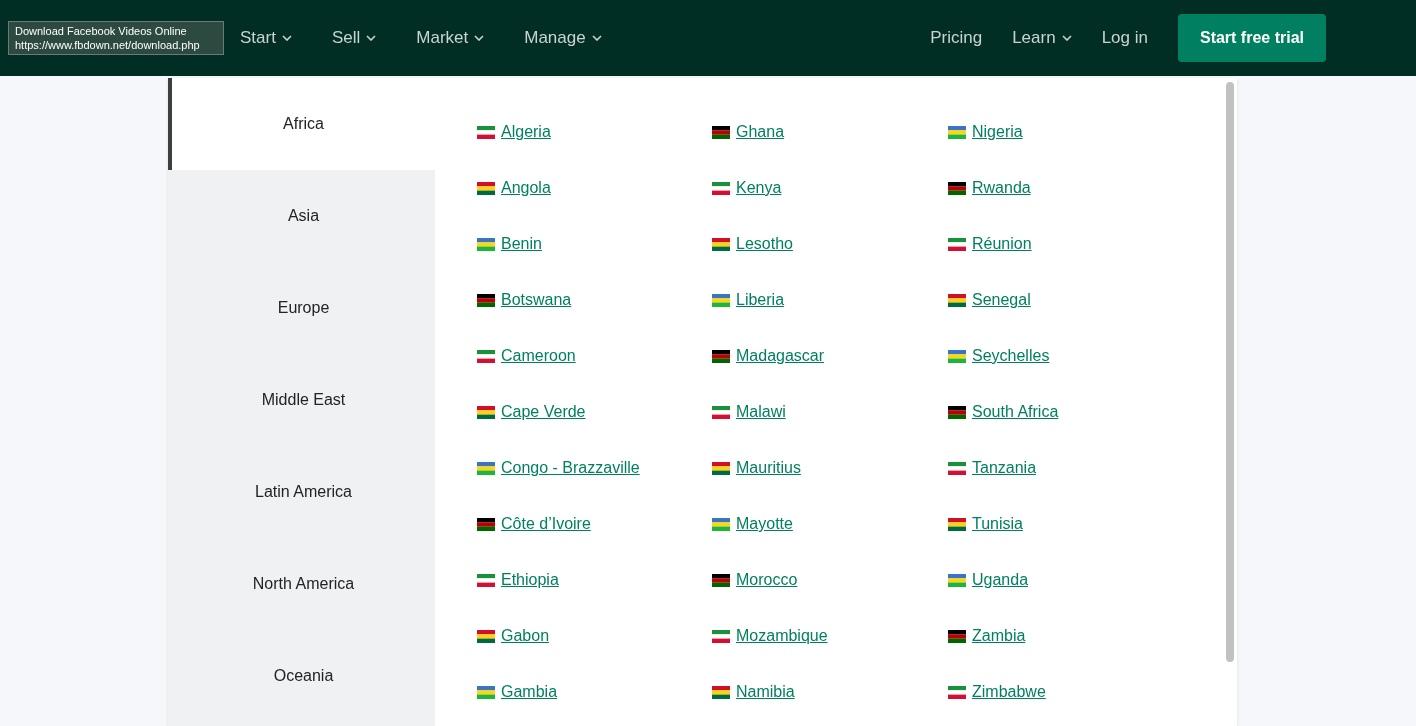 The width and height of the screenshot is (1416, 726). Describe the element at coordinates (1042, 38) in the screenshot. I see `nav-link: Learn` at that location.